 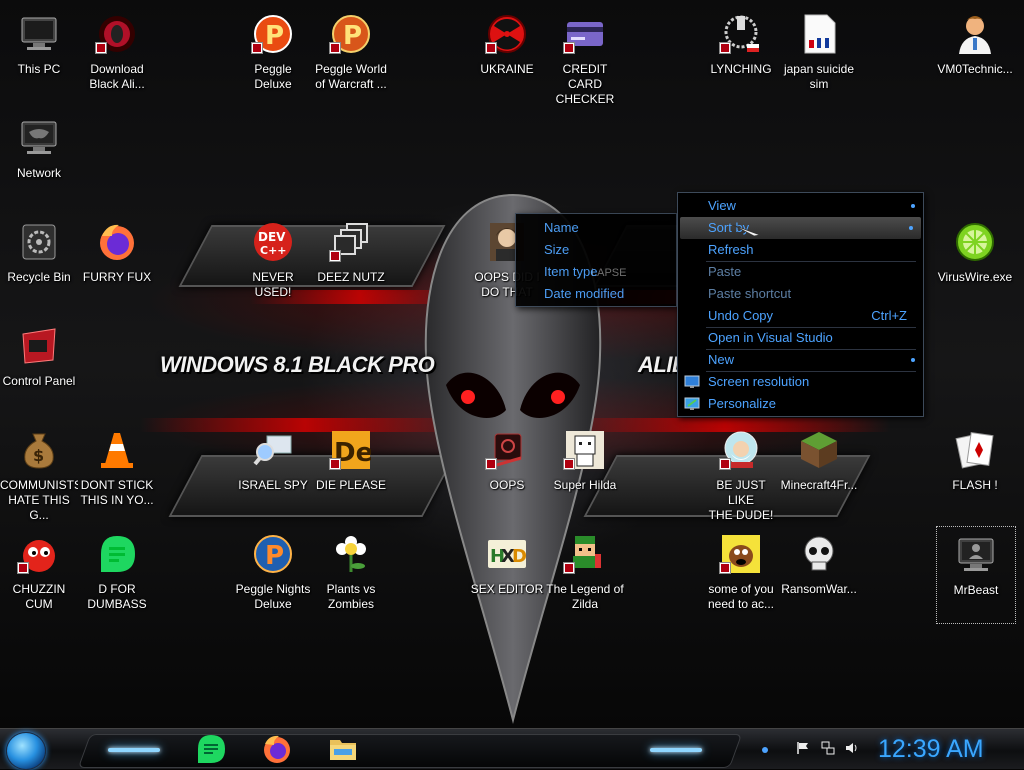 What do you see at coordinates (273, 76) in the screenshot?
I see `desktop-icon-label: Peggle Deluxe` at bounding box center [273, 76].